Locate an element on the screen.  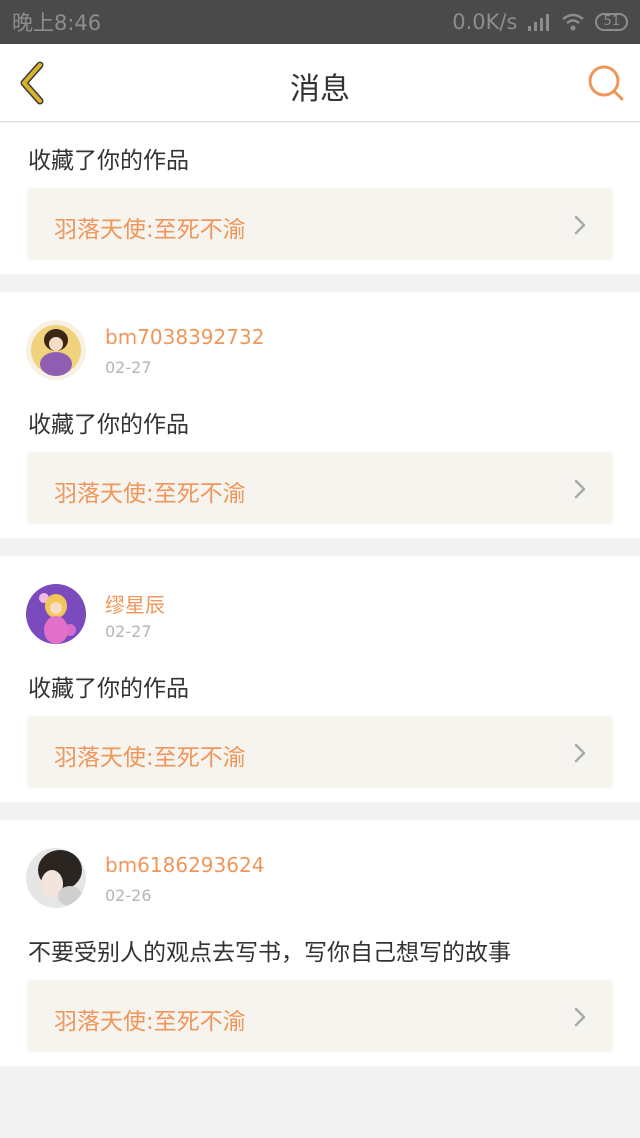
wifi-icon is located at coordinates (573, 22).